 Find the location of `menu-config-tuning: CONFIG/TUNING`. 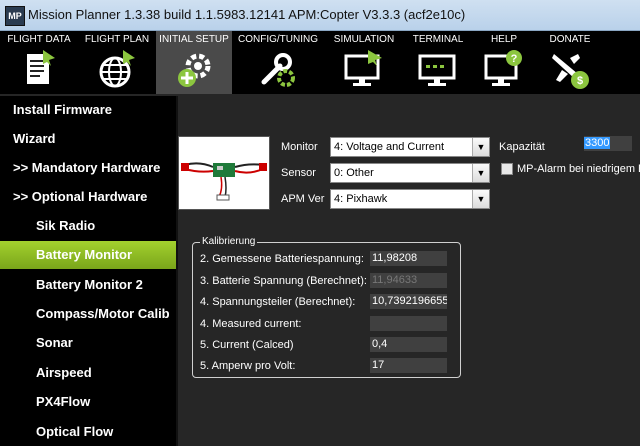

menu-config-tuning: CONFIG/TUNING is located at coordinates (278, 62).